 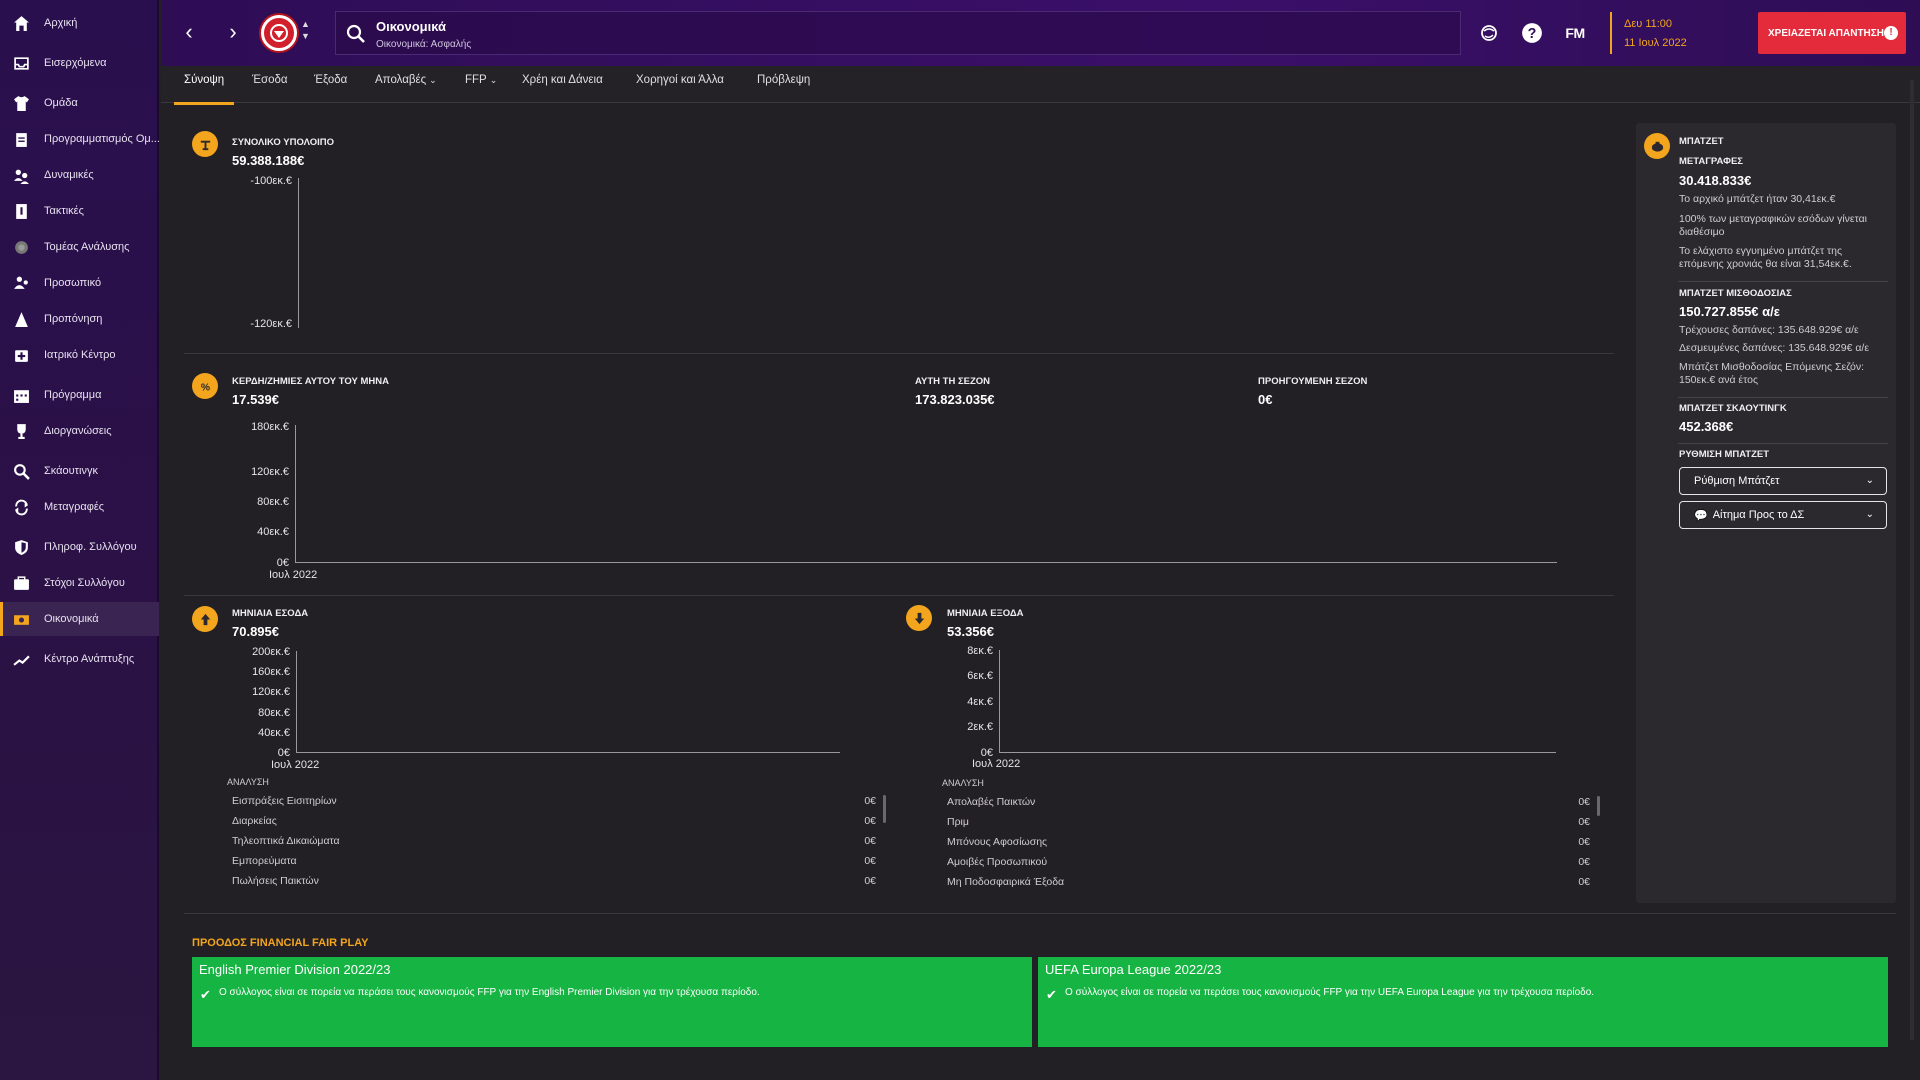 What do you see at coordinates (985, 613) in the screenshot?
I see `monthly-expenses-label: ΜΗΝΙΑΙΑ ΕΞΟΔΑ` at bounding box center [985, 613].